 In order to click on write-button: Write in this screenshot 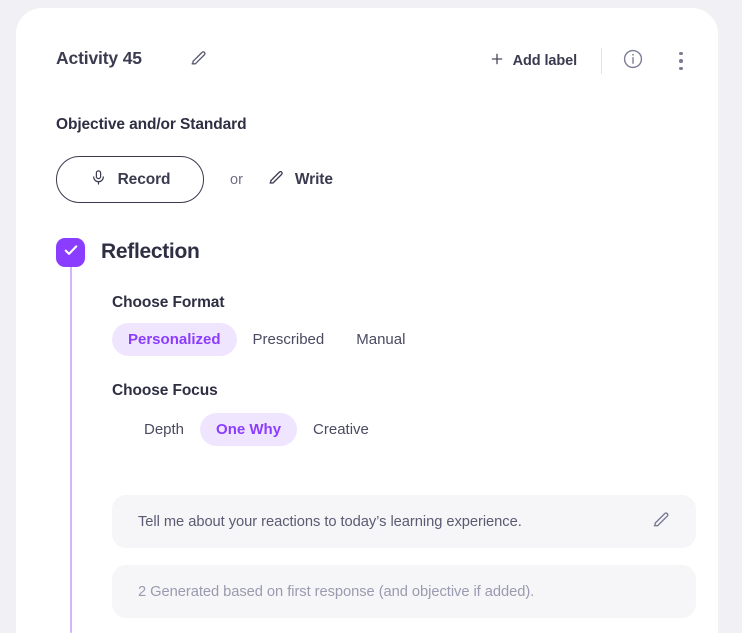, I will do `click(300, 179)`.